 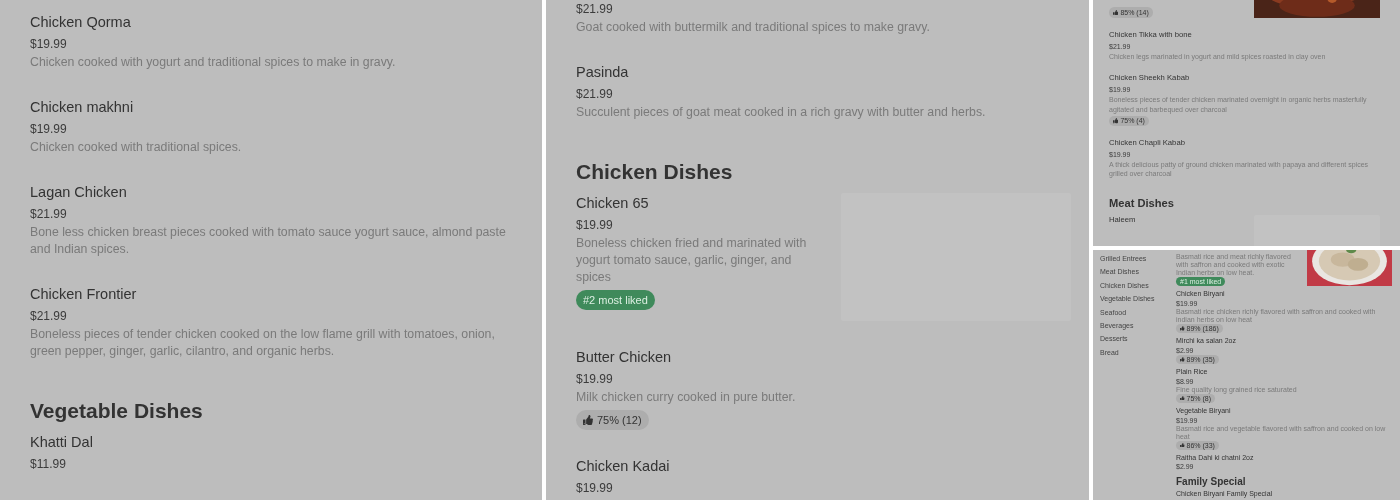 I want to click on dish-description: Chicken cooked with traditional spices., so click(x=136, y=147).